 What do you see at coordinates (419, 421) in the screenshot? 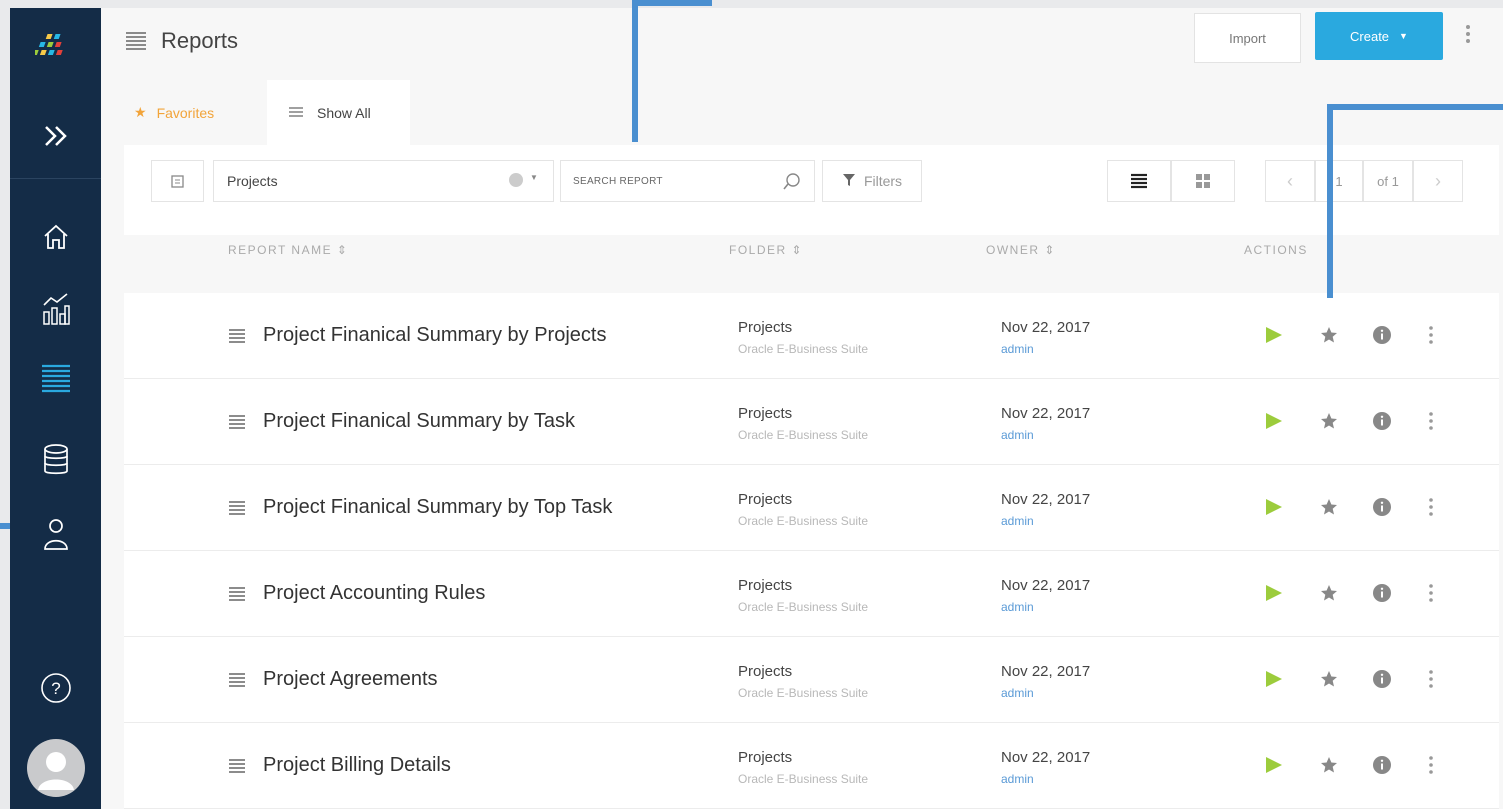
I see `report-name: Project Finanical Summary by Task` at bounding box center [419, 421].